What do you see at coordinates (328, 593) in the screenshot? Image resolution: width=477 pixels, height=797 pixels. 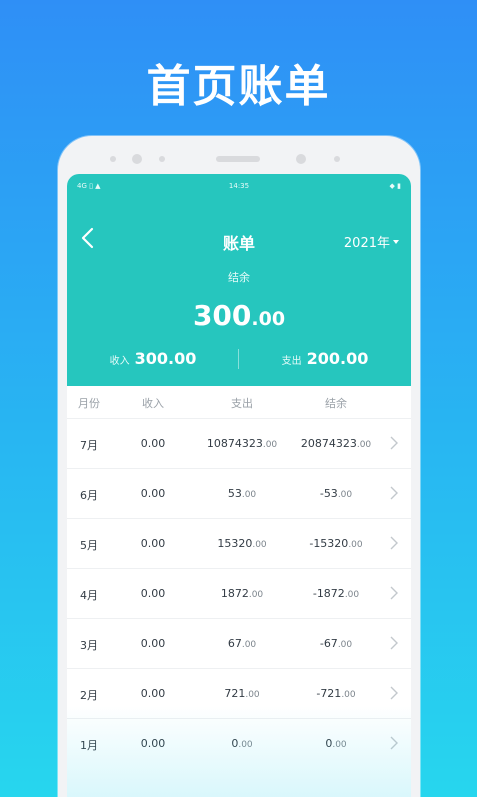 I see `row-balance-int: -1872` at bounding box center [328, 593].